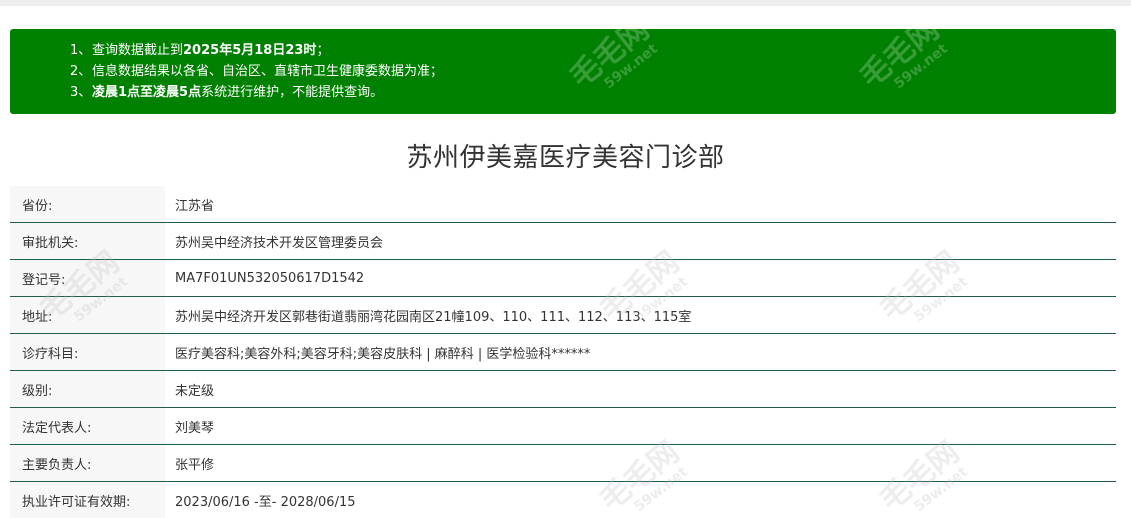  Describe the element at coordinates (250, 50) in the screenshot. I see `notice-bold-text: 2025年5月18日23时` at that location.